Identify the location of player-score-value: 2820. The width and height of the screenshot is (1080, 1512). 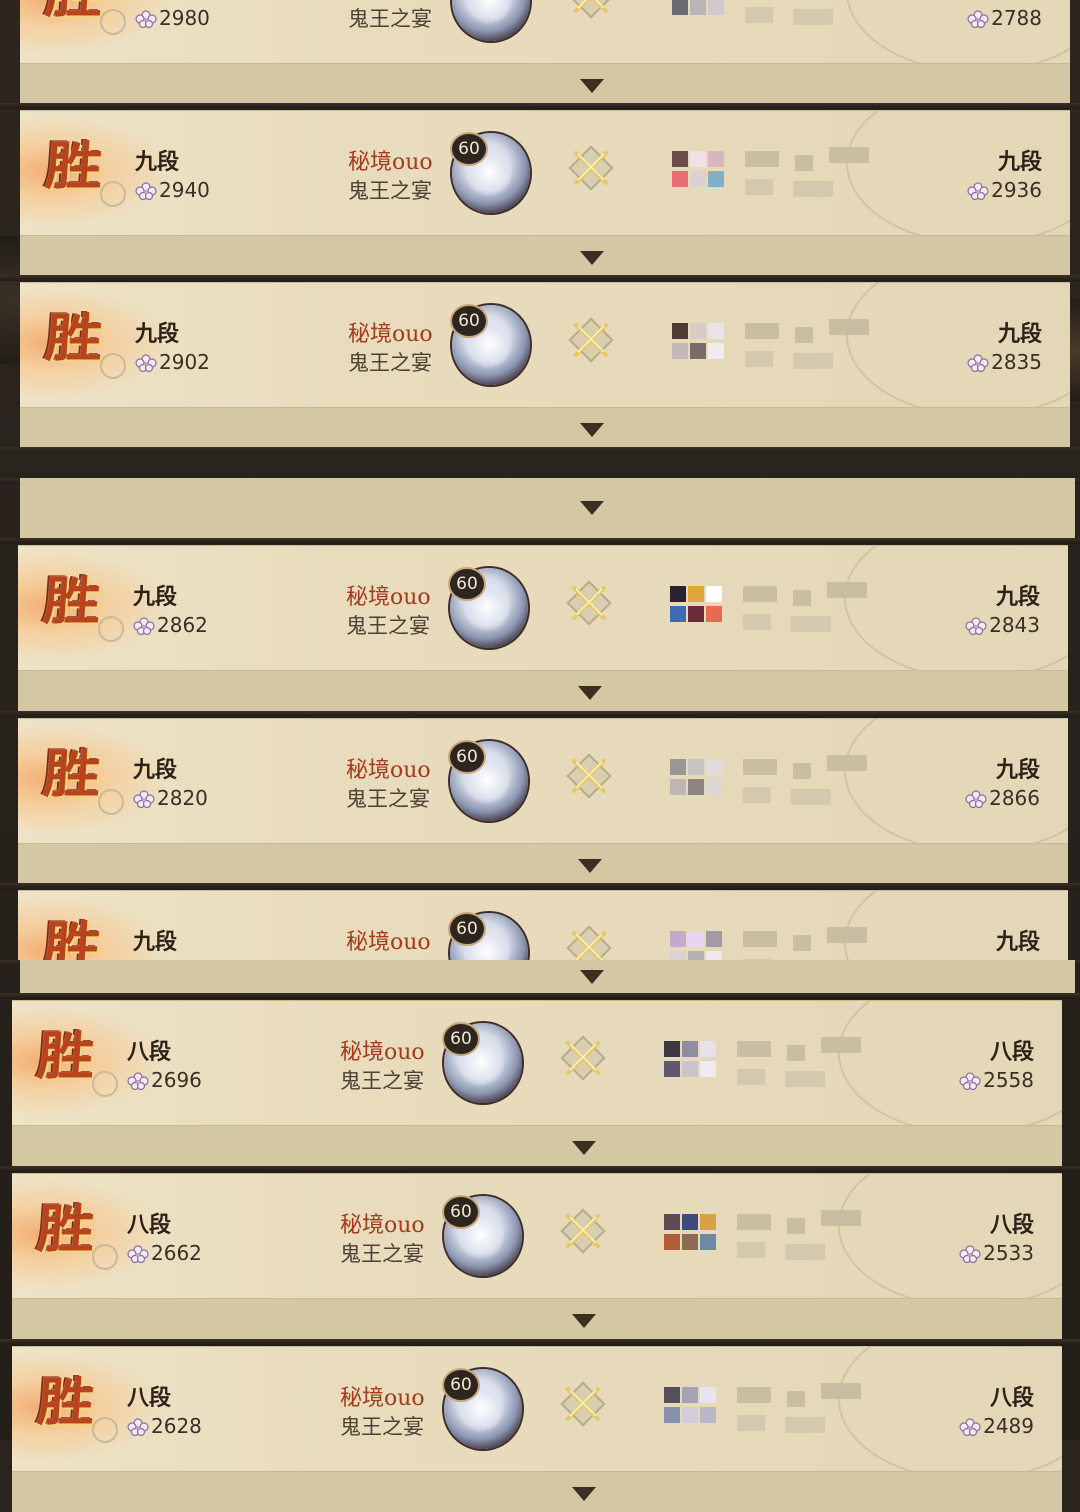
(182, 798).